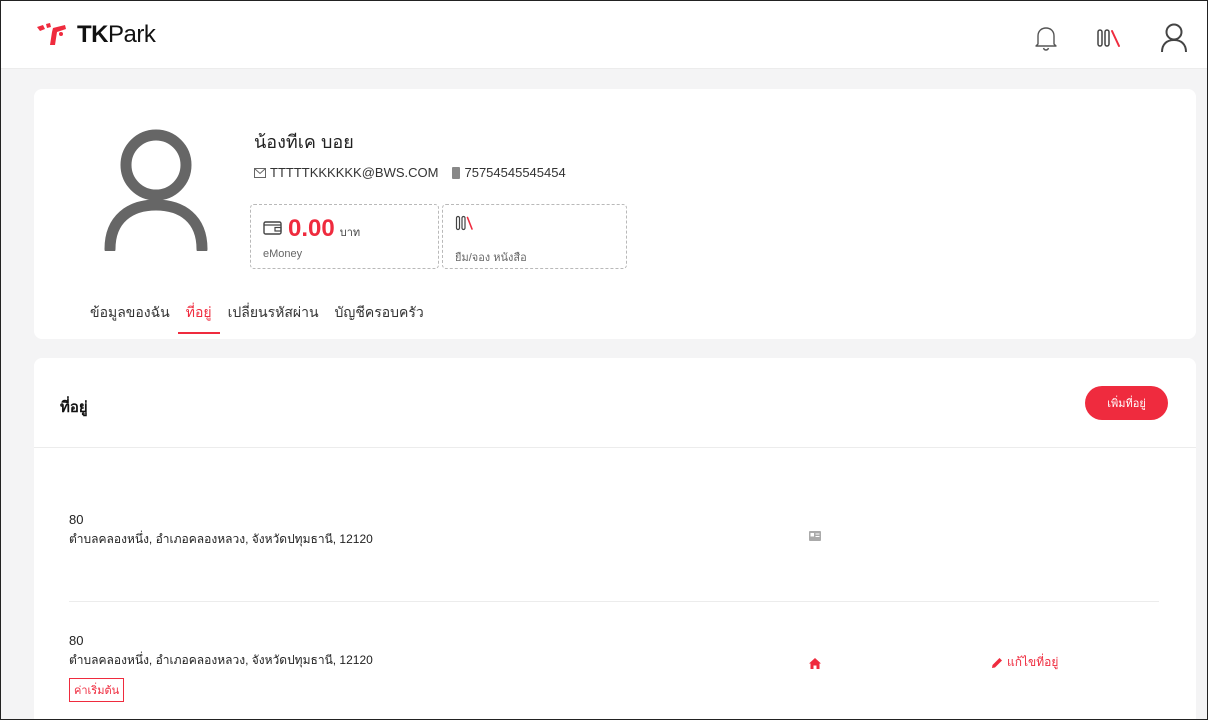  I want to click on id-card-icon, so click(815, 537).